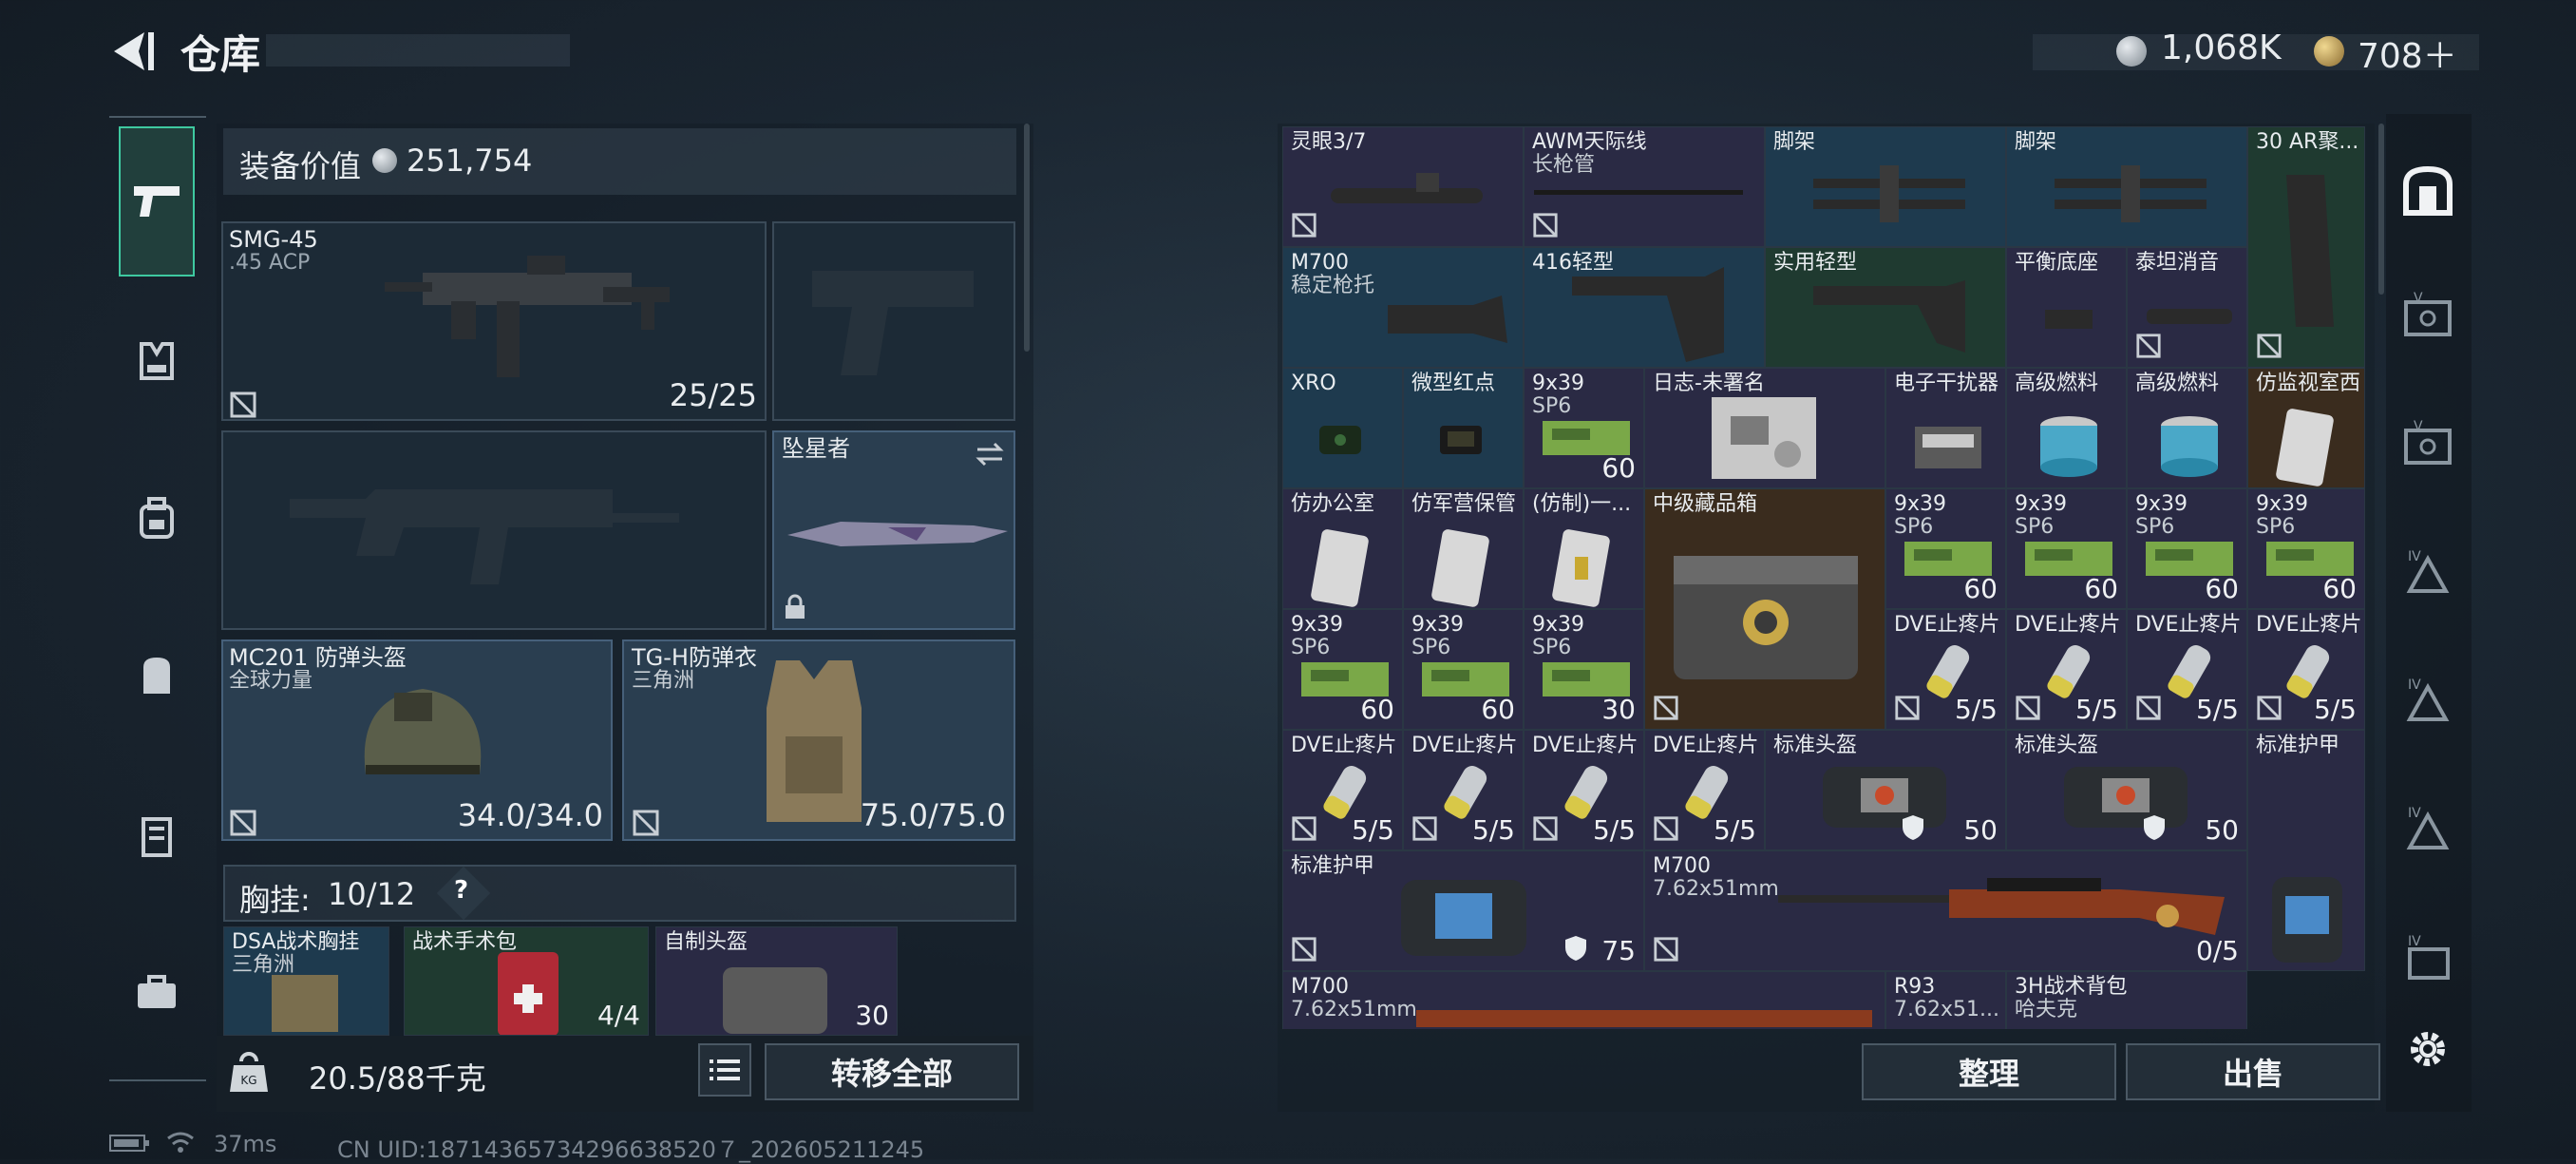  Describe the element at coordinates (776, 981) in the screenshot. I see `chest-item: 自制头盔 30` at that location.